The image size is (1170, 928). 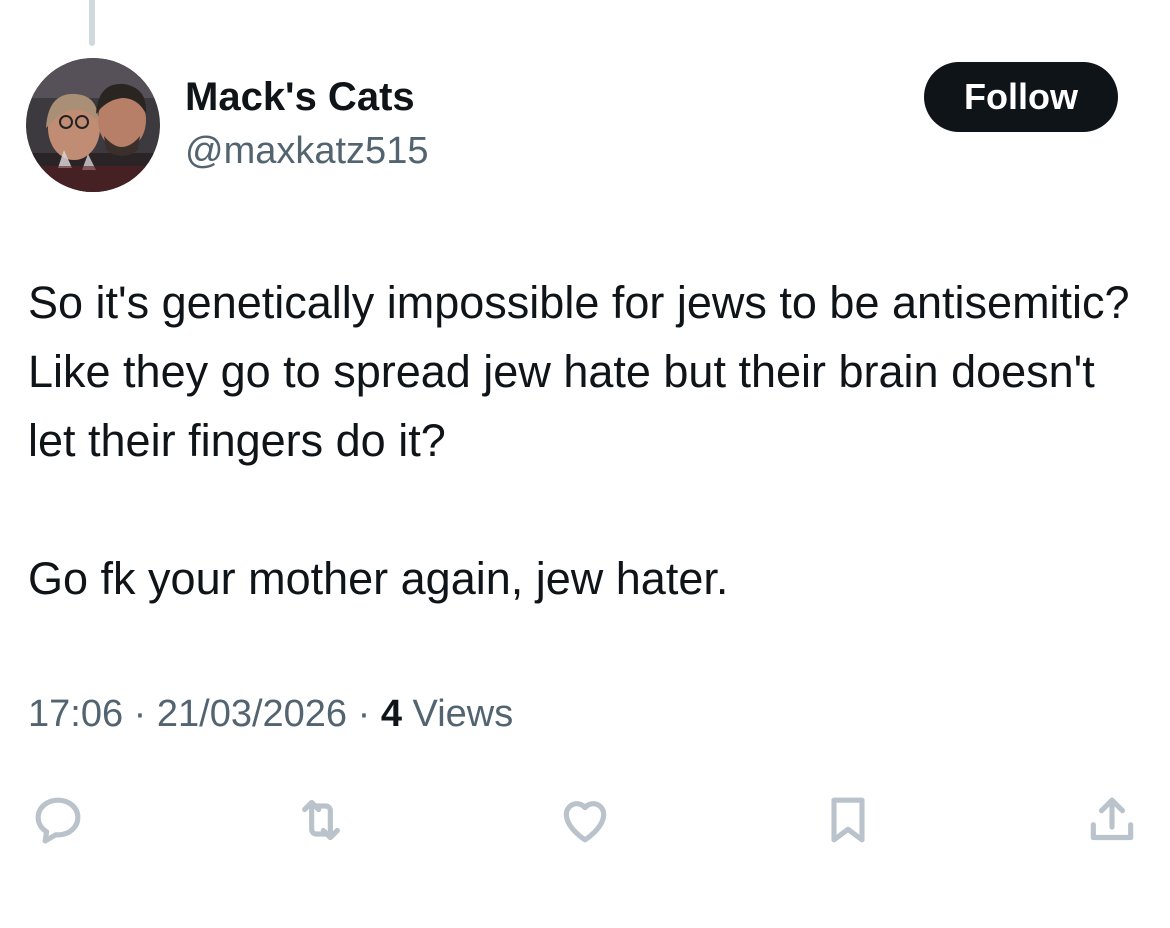 What do you see at coordinates (92, 23) in the screenshot?
I see `thread-connector-line` at bounding box center [92, 23].